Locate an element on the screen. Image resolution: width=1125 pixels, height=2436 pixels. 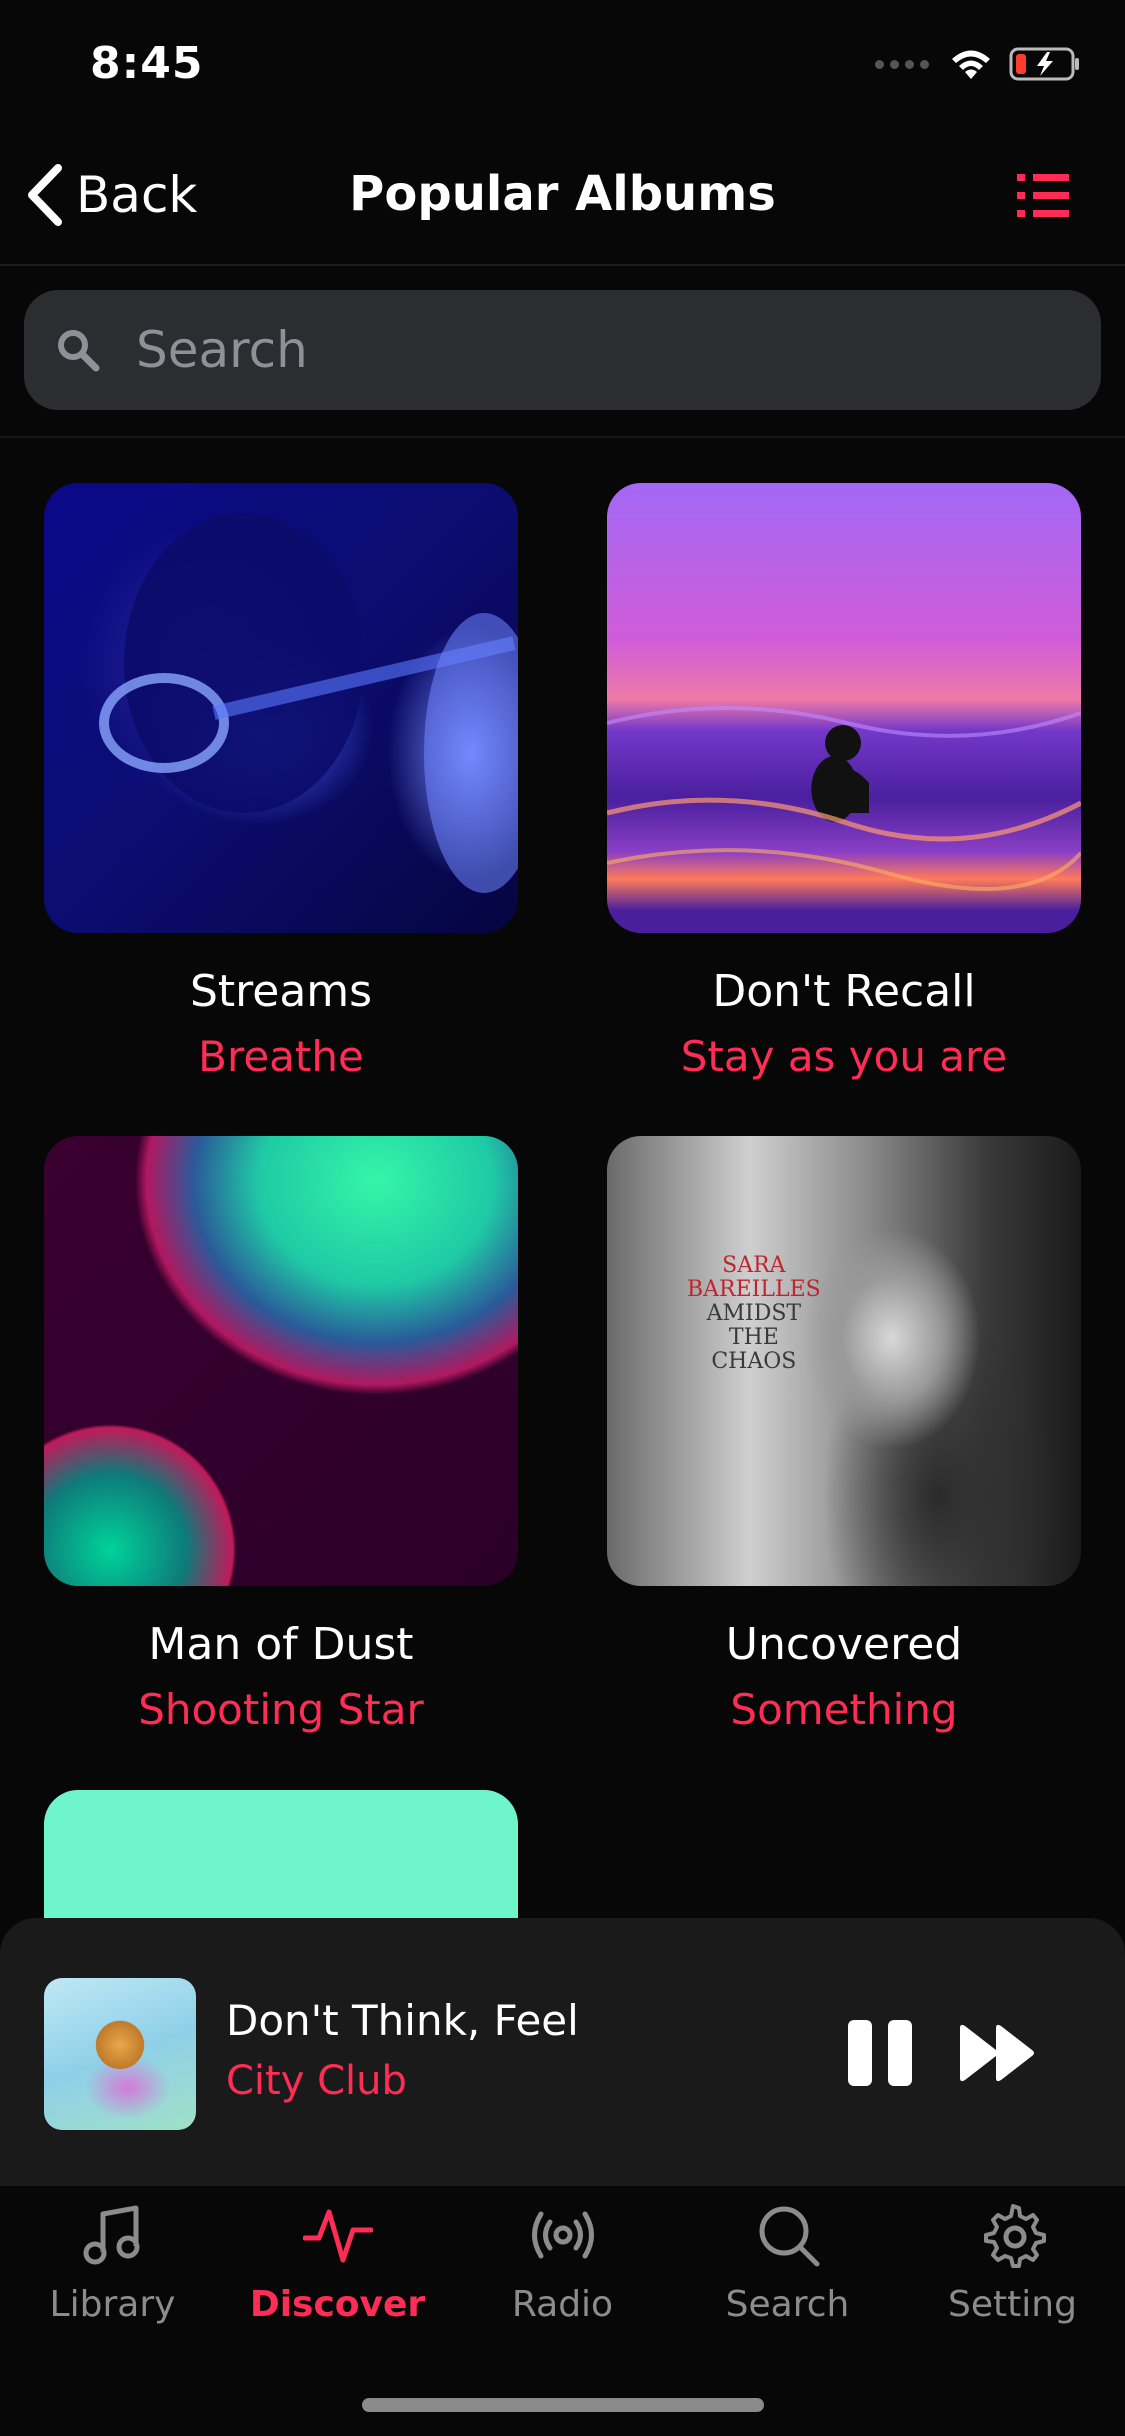
tab-discover: Discover is located at coordinates (337, 2262).